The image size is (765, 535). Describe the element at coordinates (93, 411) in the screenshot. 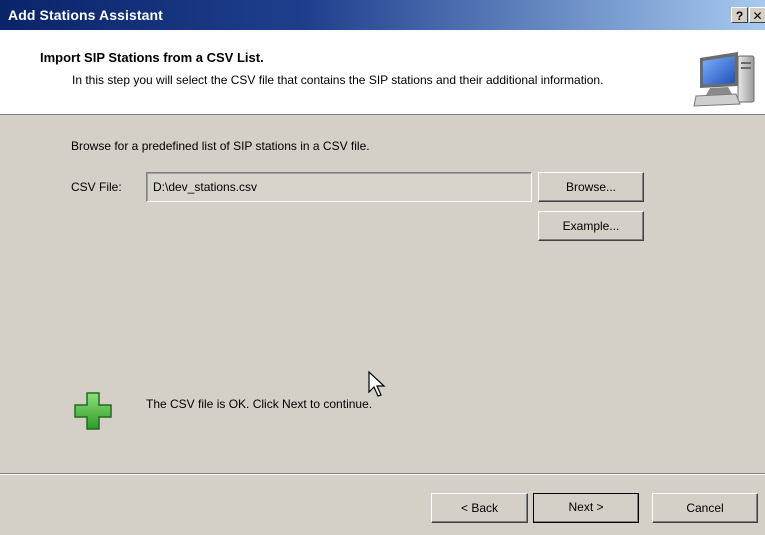

I see `green-plus-icon` at that location.